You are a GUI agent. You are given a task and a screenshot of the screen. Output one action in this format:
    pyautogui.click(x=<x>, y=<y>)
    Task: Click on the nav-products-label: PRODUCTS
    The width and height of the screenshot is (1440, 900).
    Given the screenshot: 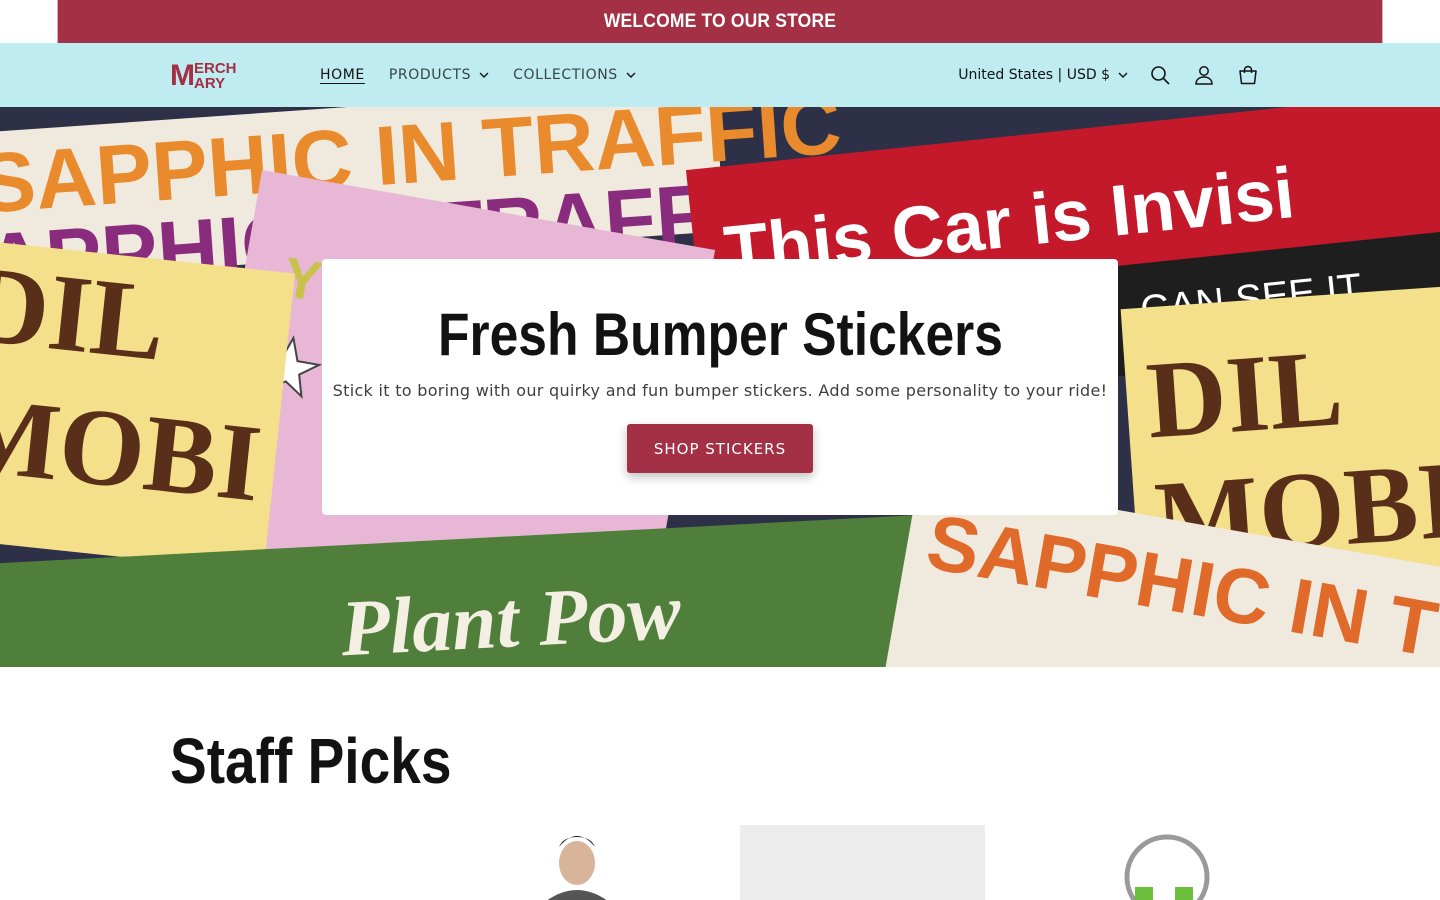 What is the action you would take?
    pyautogui.click(x=430, y=75)
    